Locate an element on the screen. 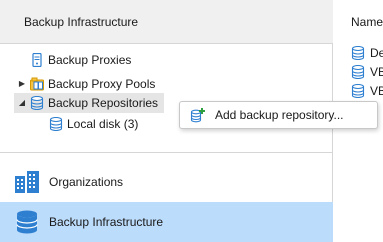 This screenshot has height=242, width=383. tree-item-label: Backup Proxies is located at coordinates (90, 60).